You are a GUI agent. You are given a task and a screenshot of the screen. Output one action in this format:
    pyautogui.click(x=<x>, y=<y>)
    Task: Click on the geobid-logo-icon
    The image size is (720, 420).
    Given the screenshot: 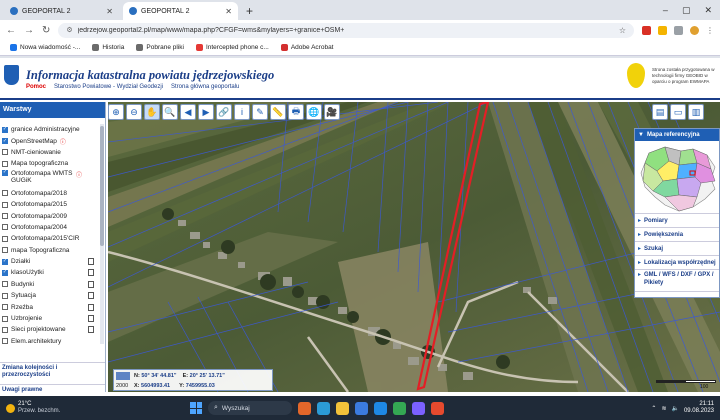 What is the action you would take?
    pyautogui.click(x=636, y=75)
    